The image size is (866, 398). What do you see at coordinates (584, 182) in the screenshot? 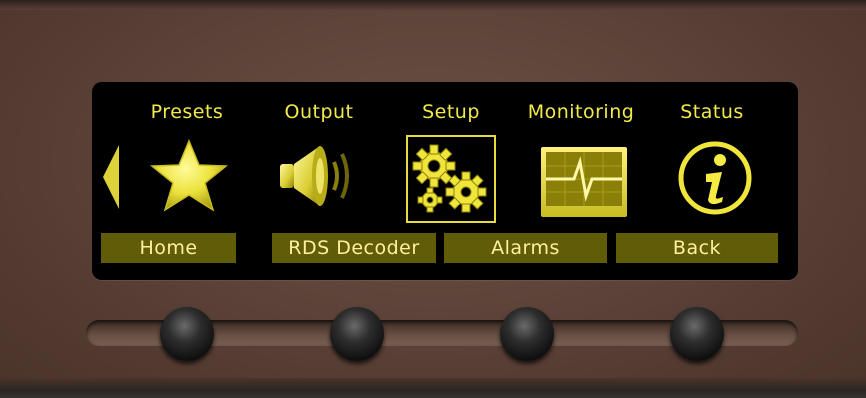
I see `waveform-monitor-icon` at bounding box center [584, 182].